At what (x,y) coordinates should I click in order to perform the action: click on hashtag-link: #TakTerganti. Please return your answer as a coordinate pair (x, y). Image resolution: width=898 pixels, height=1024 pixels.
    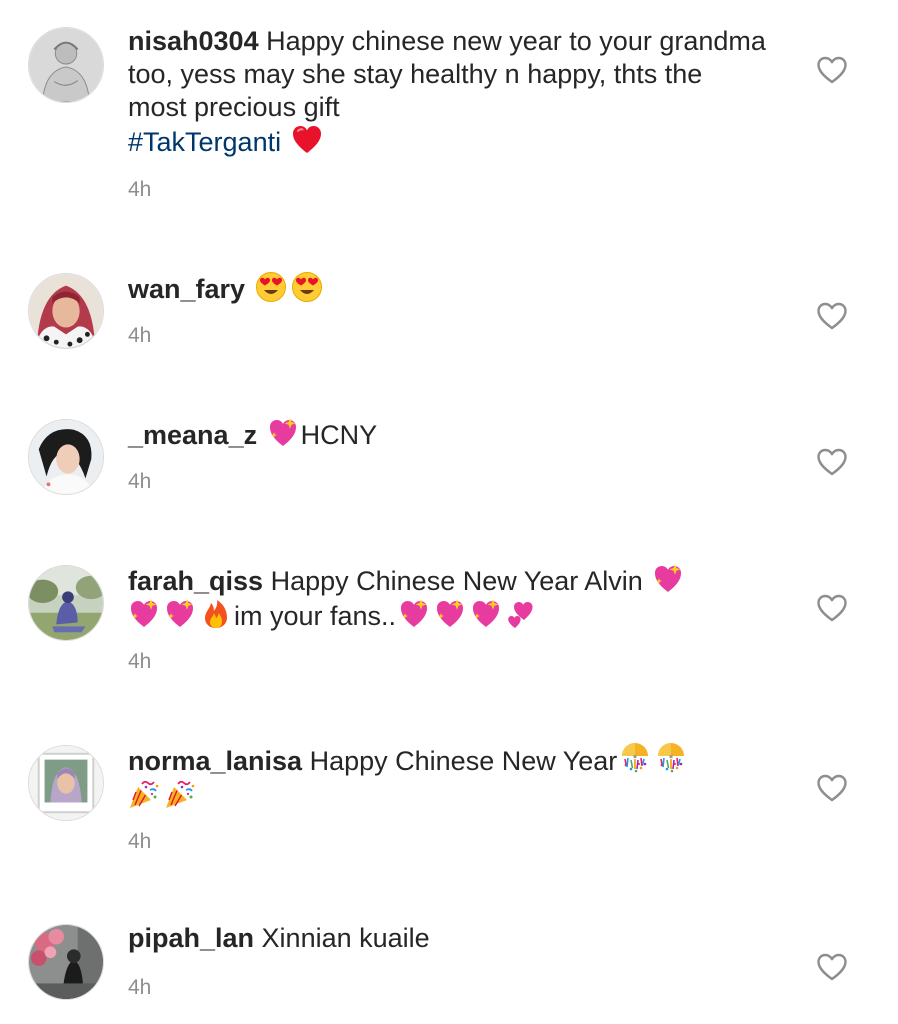
    Looking at the image, I should click on (204, 142).